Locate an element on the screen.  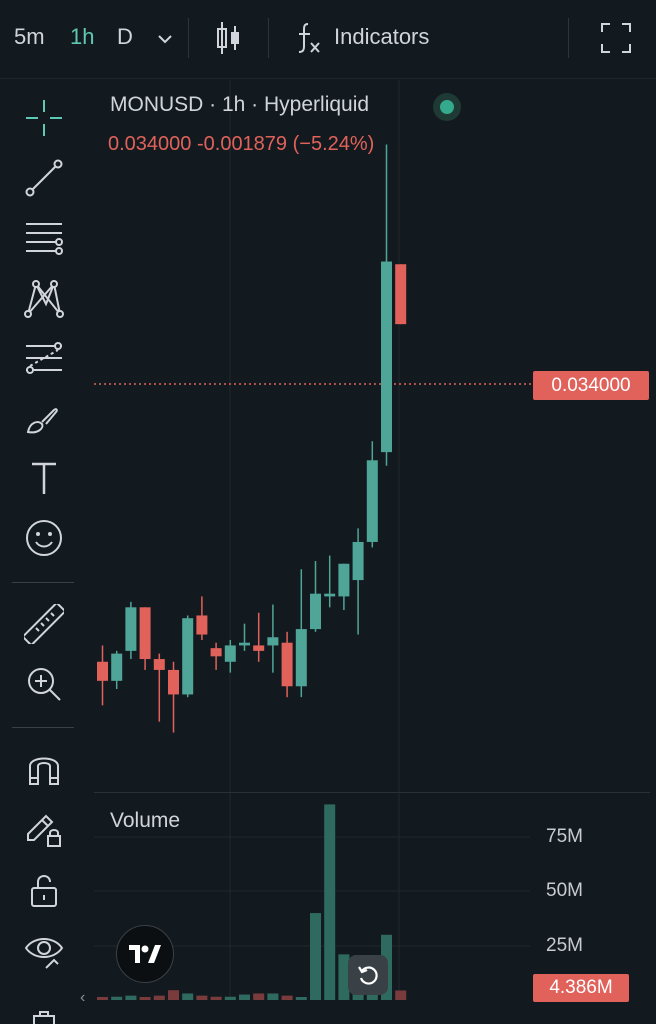
magnet-icon is located at coordinates (44, 768).